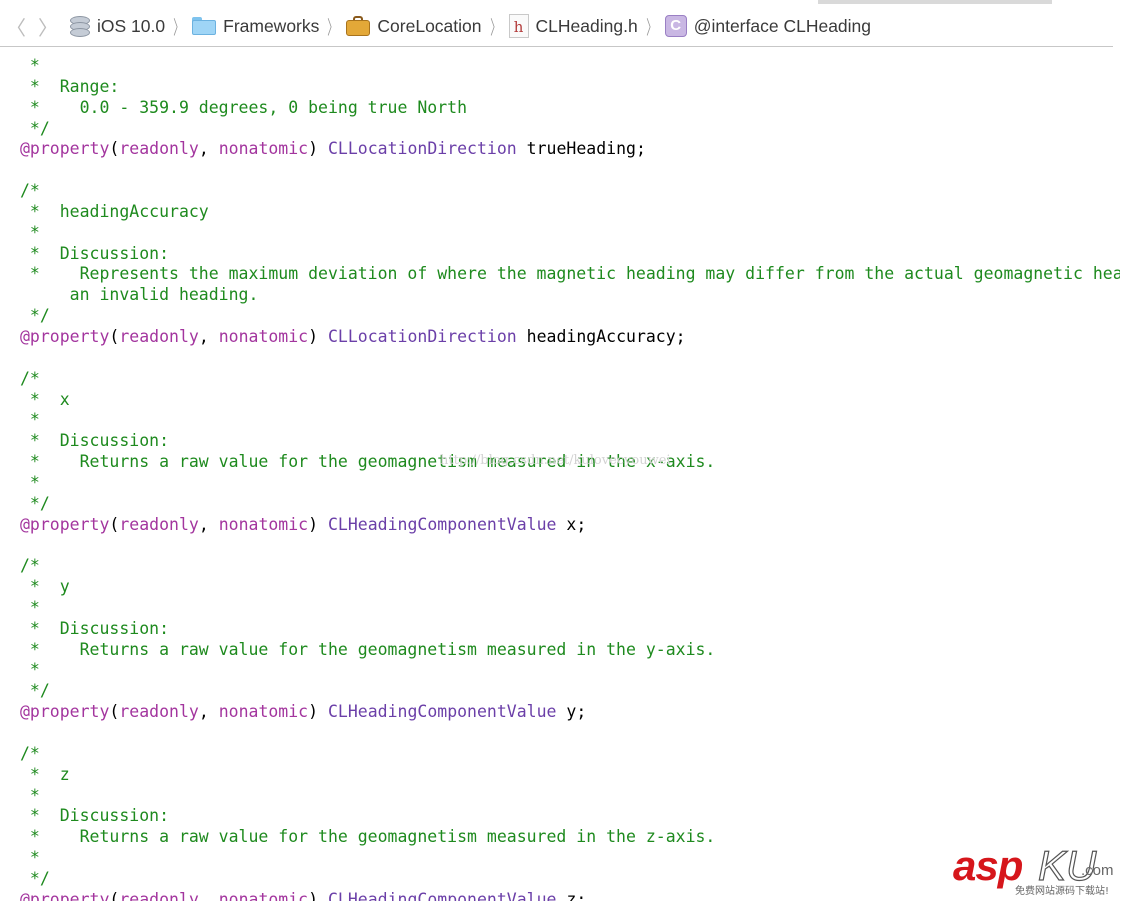 The height and width of the screenshot is (901, 1125). Describe the element at coordinates (1097, 870) in the screenshot. I see `logo-domain-text: .com` at that location.